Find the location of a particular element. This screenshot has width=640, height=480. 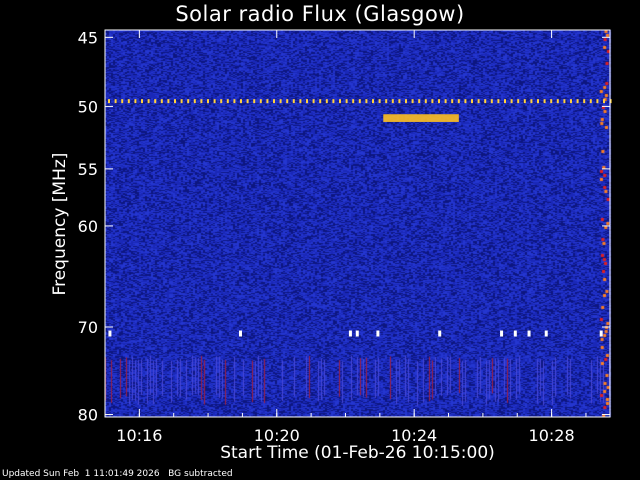

y-tick-label: 60 is located at coordinates (88, 226).